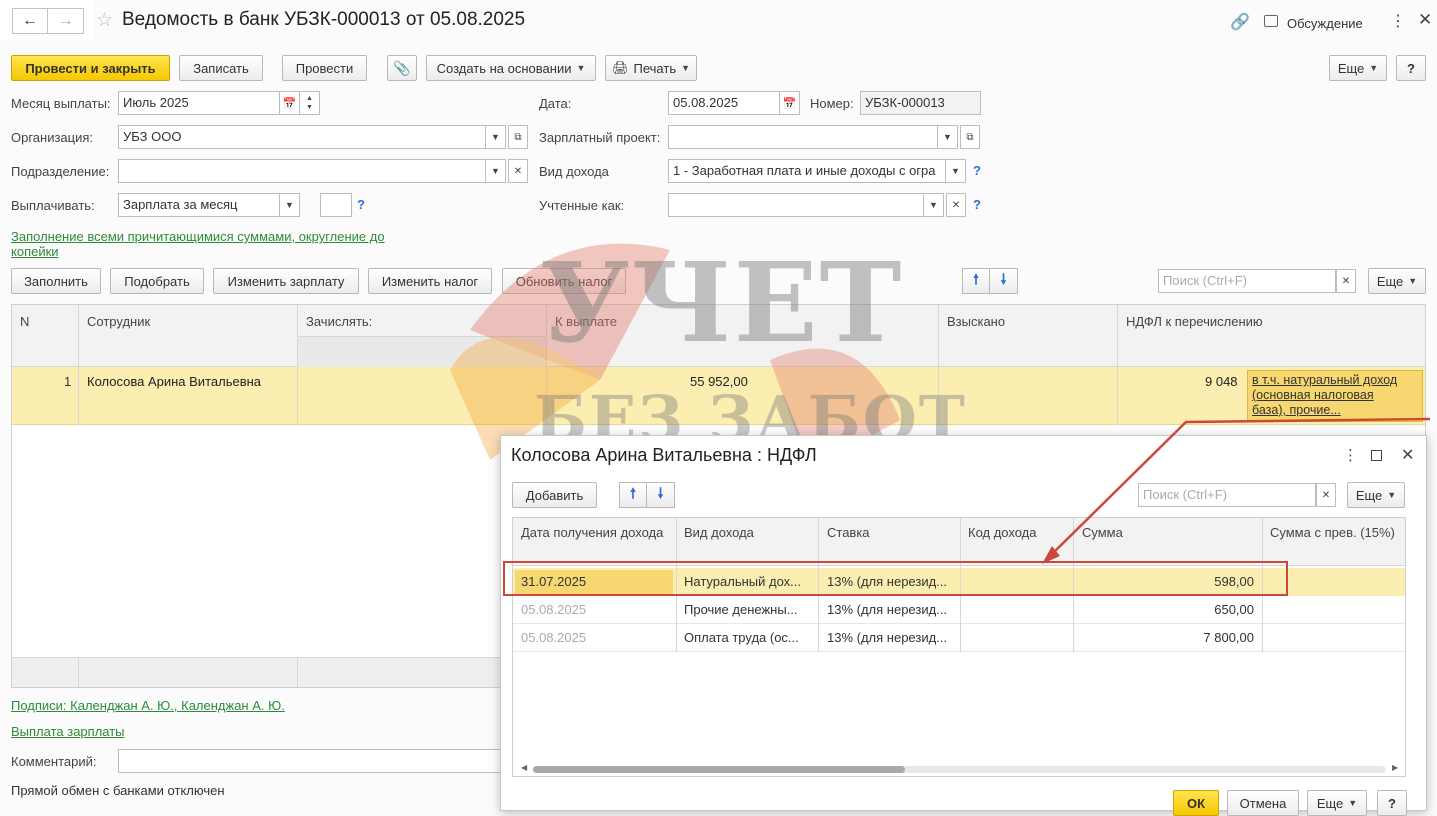  Describe the element at coordinates (970, 137) in the screenshot. I see `salary-project-open-button: ⧉` at that location.